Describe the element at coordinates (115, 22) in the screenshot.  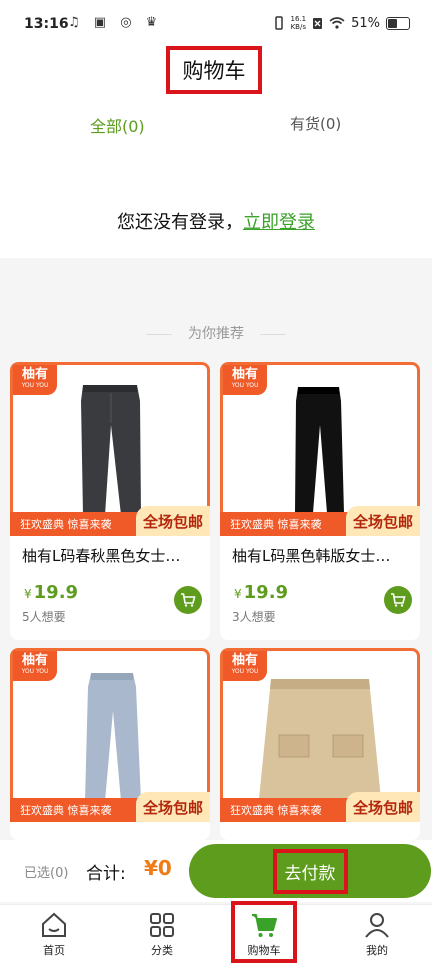
I see `notification-icons: ♫ ▣ ◎ ♛` at that location.